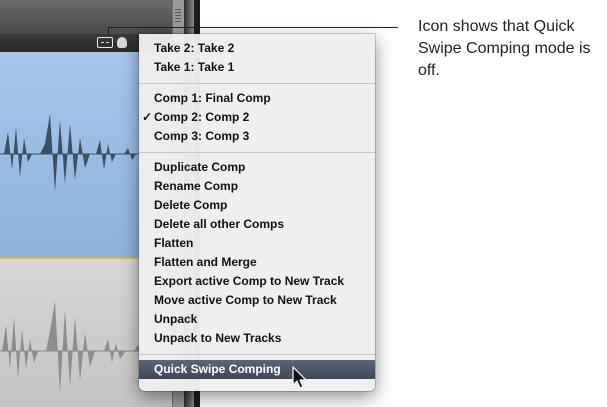 This screenshot has height=407, width=607. Describe the element at coordinates (217, 369) in the screenshot. I see `menu-item-label: Quick Swipe Comping` at that location.